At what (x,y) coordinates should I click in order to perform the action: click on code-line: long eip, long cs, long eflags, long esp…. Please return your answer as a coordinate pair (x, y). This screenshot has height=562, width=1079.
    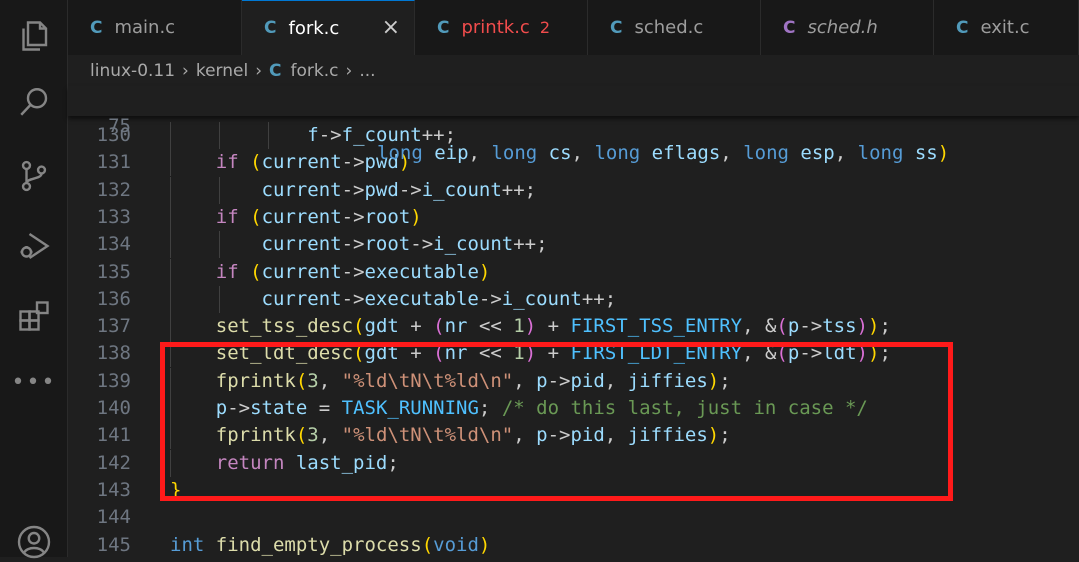
    Looking at the image, I should click on (663, 153).